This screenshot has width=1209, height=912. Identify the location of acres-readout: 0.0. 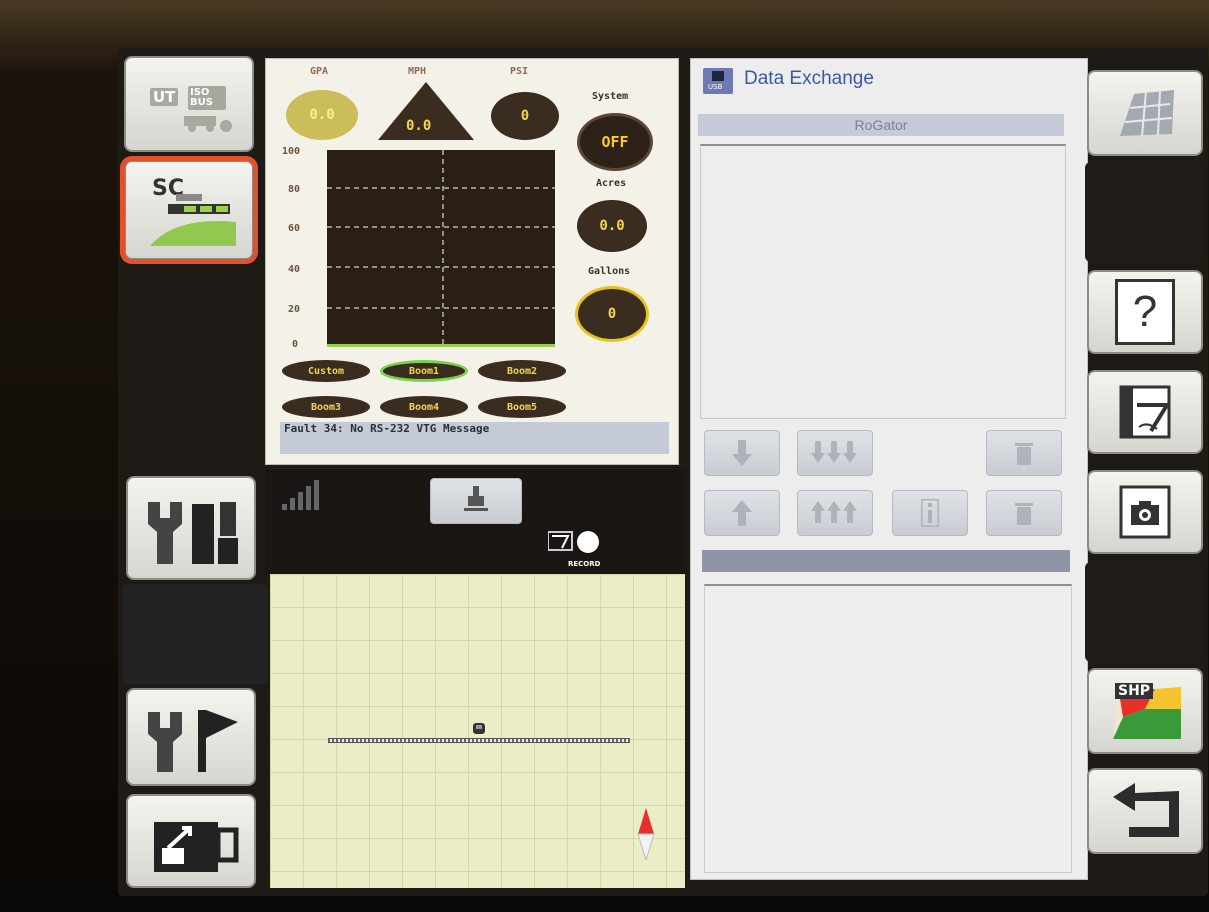
(612, 226).